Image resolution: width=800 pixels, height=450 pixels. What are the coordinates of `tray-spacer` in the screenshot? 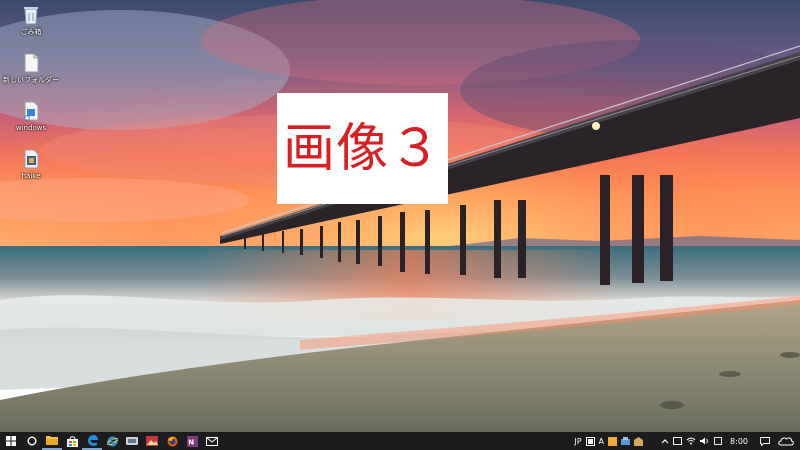 It's located at (652, 441).